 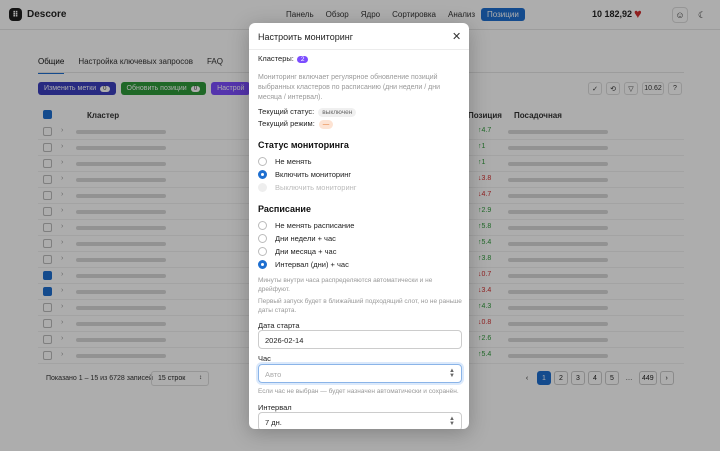 I want to click on option-label: Выключить мониторинг, so click(x=316, y=187).